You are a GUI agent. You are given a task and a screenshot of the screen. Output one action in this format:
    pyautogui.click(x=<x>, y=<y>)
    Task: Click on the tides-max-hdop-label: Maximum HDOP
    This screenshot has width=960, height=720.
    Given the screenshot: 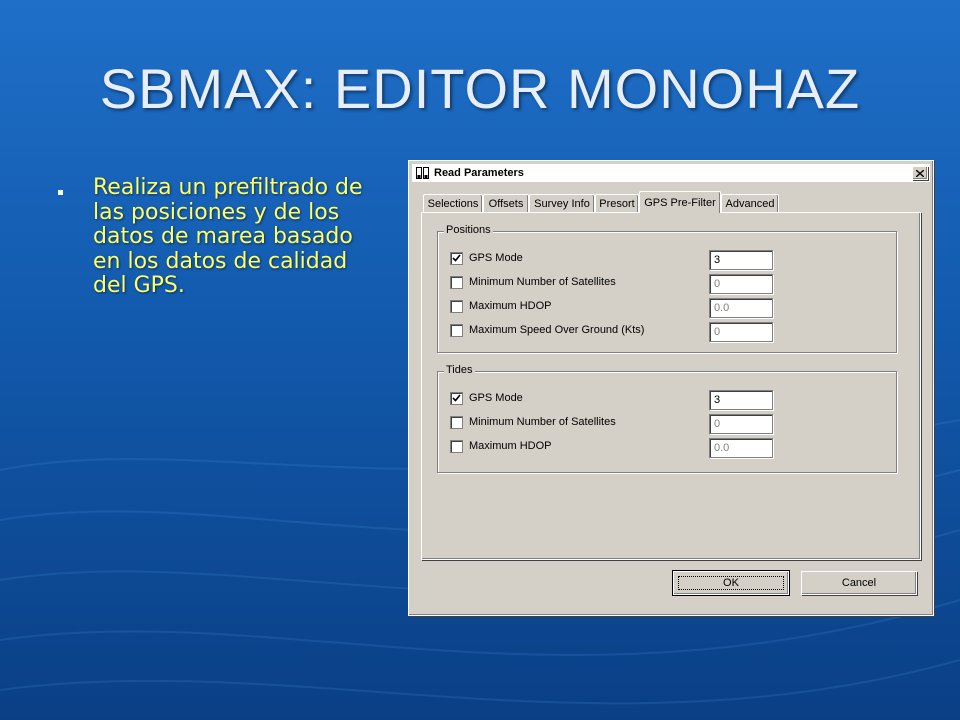 What is the action you would take?
    pyautogui.click(x=510, y=446)
    